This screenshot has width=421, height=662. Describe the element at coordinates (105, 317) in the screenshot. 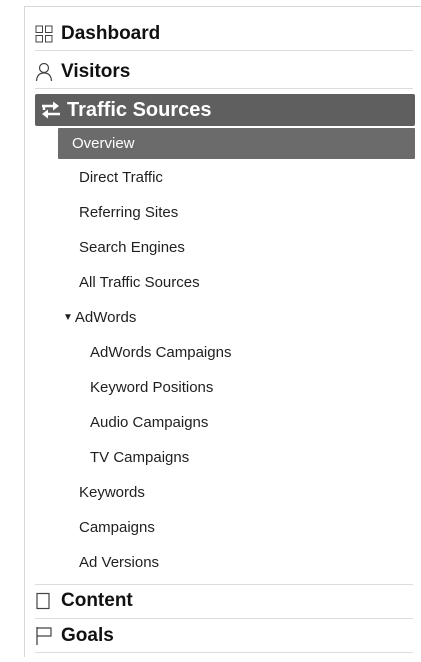

I see `nav-item-adwords-label: AdWords` at that location.